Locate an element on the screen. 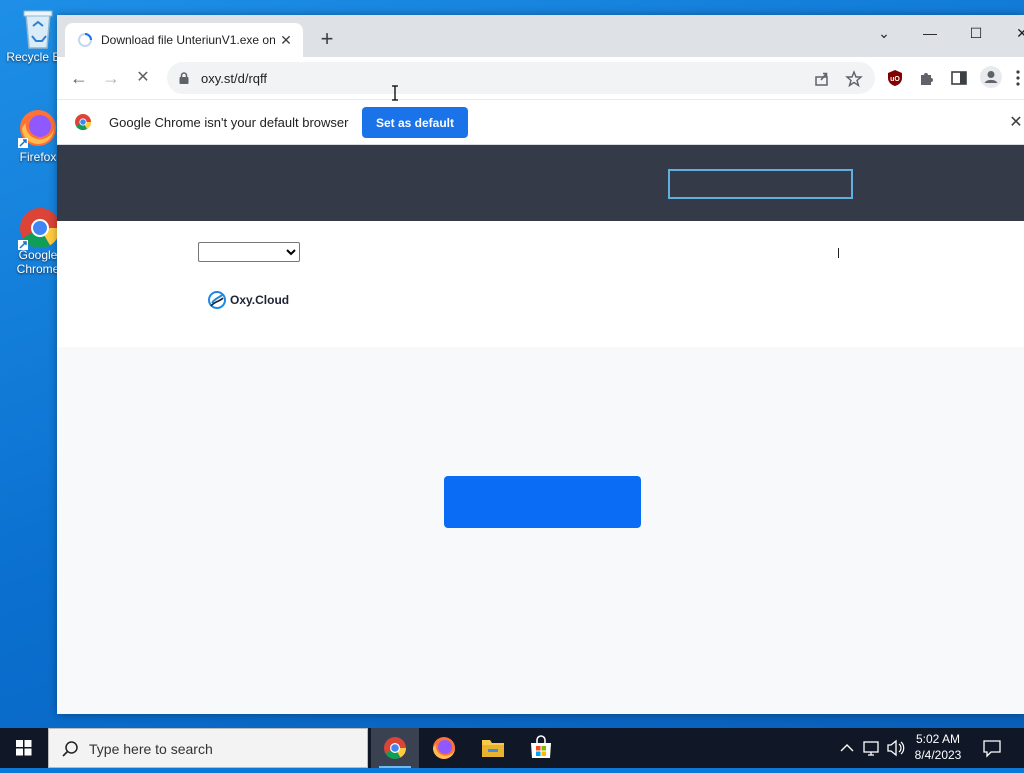 The image size is (1024, 773). microsoft-store-icon is located at coordinates (541, 746).